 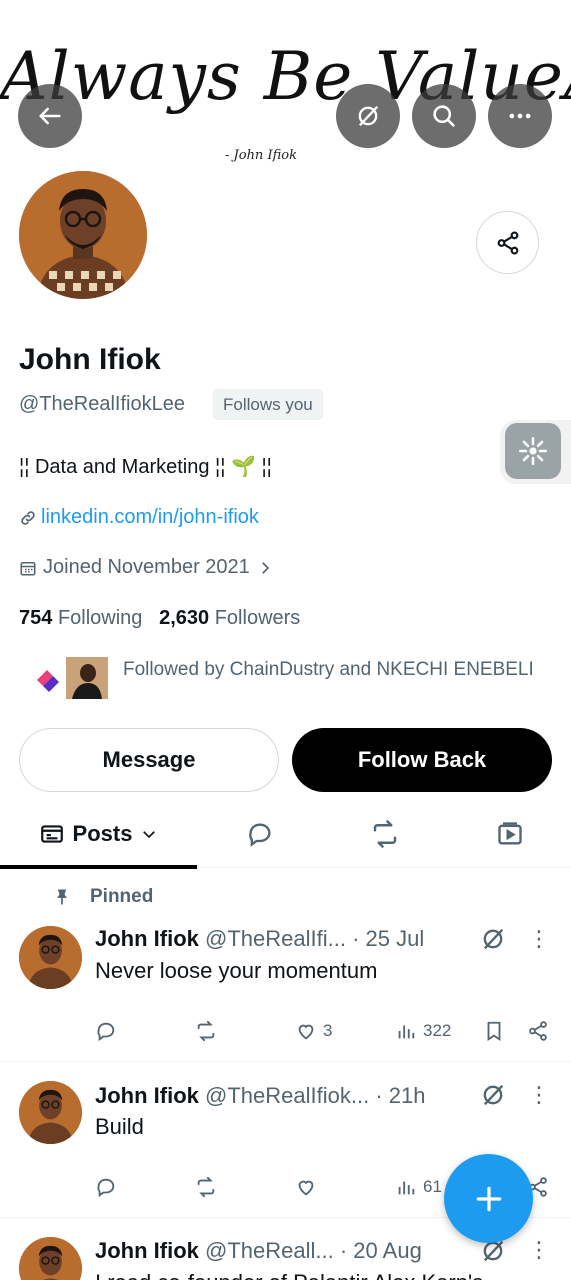 I want to click on chevron-down-icon, so click(x=149, y=835).